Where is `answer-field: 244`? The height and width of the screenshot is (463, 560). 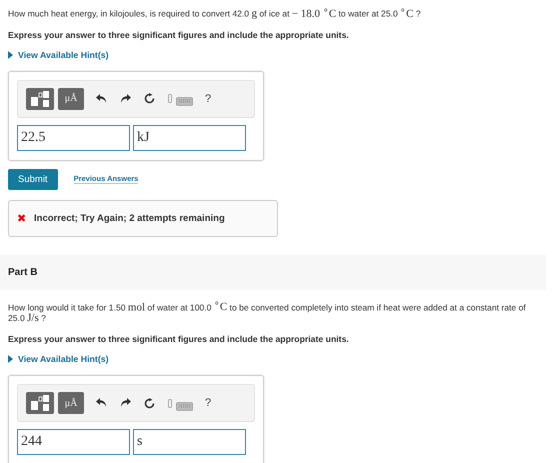 answer-field: 244 is located at coordinates (73, 442).